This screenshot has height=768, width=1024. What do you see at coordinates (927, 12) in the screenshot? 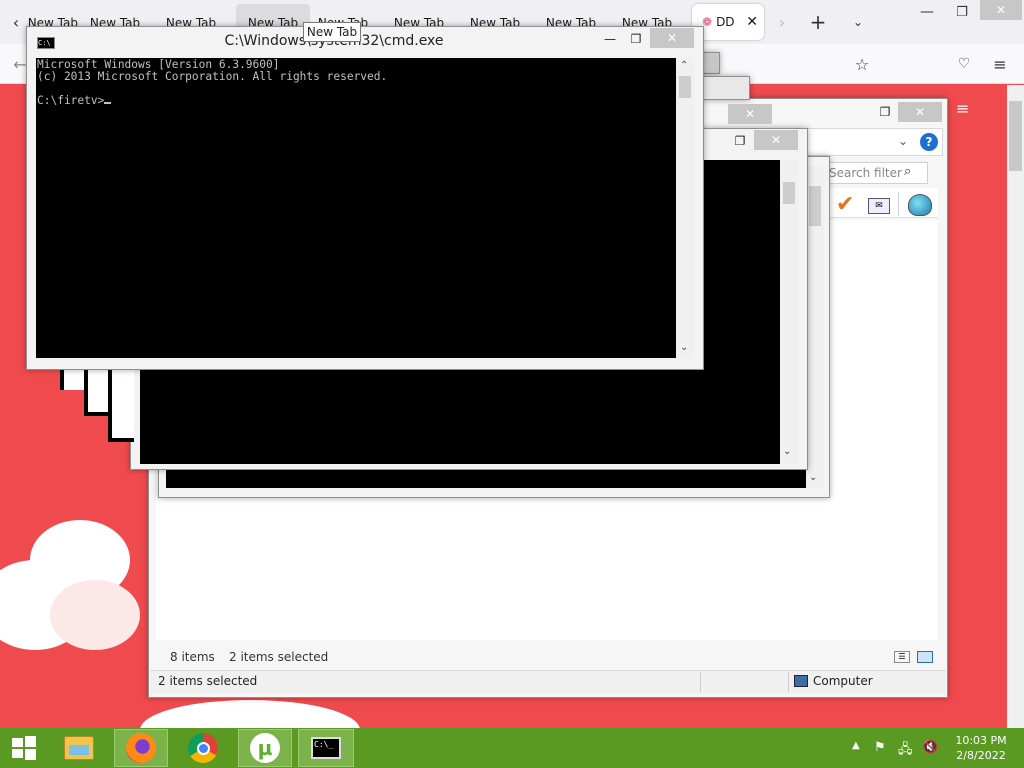
I see `minimize-browser-icon: —` at bounding box center [927, 12].